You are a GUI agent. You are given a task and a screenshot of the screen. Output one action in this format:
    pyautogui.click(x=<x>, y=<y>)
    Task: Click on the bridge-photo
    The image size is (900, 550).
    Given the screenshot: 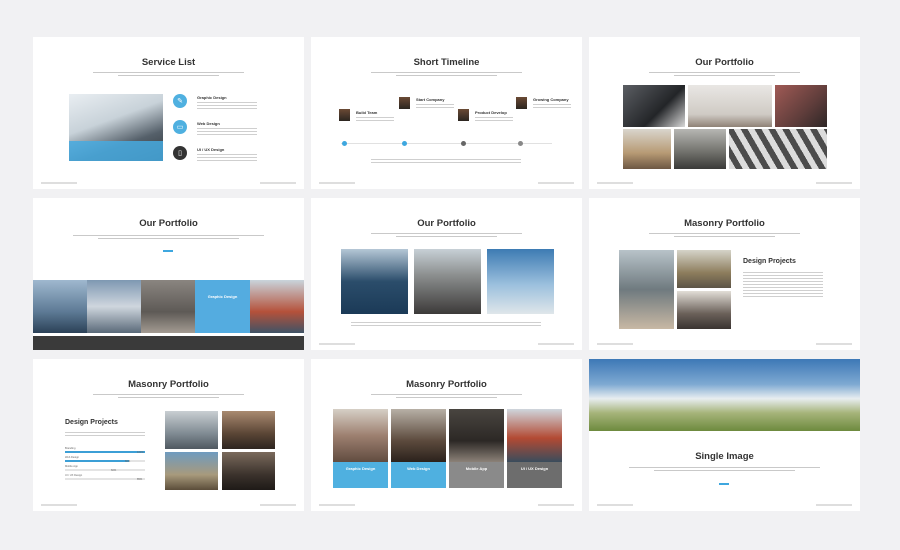 What is the action you would take?
    pyautogui.click(x=700, y=149)
    